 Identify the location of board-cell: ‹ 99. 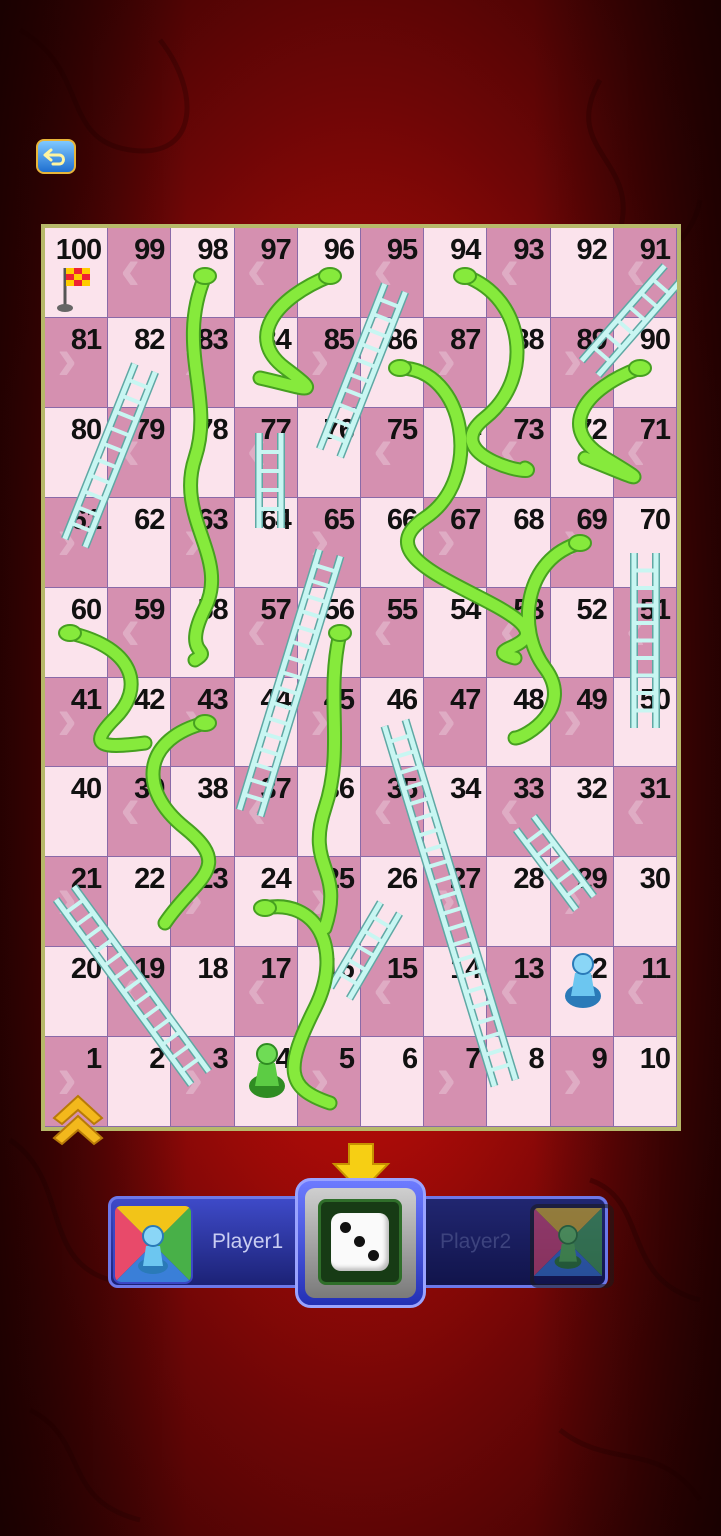
(140, 273).